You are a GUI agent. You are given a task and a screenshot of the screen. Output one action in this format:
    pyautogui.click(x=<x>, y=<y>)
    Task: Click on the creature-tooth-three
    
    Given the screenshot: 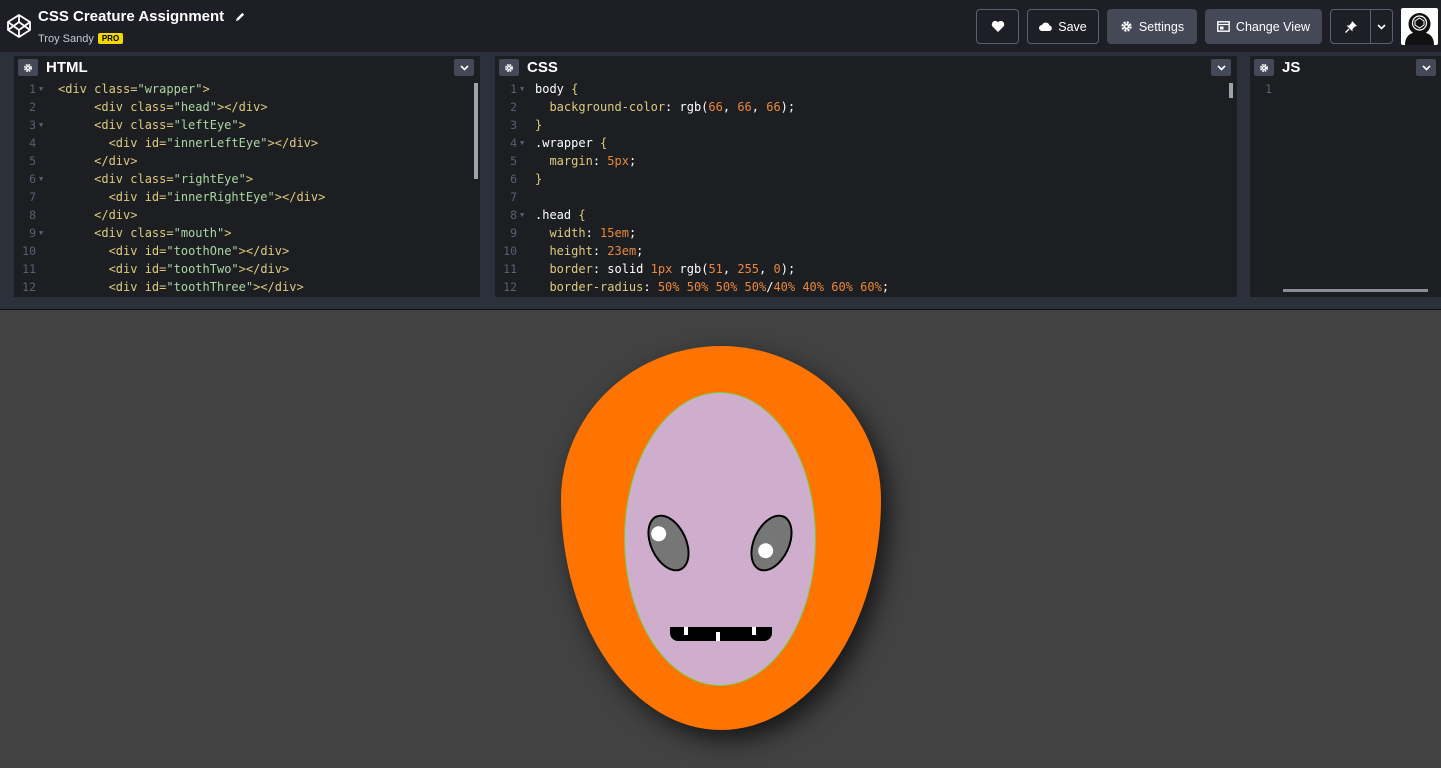 What is the action you would take?
    pyautogui.click(x=754, y=631)
    